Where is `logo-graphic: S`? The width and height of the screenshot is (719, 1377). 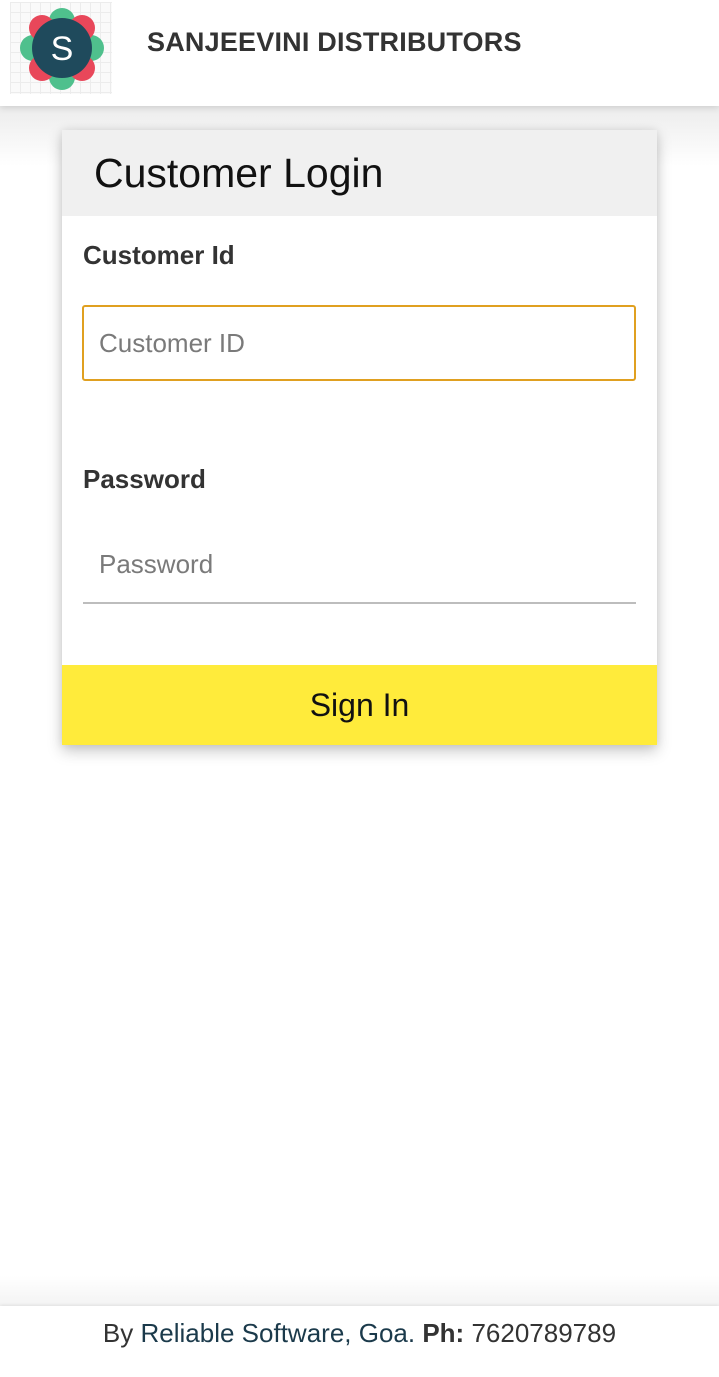
logo-graphic: S is located at coordinates (62, 49).